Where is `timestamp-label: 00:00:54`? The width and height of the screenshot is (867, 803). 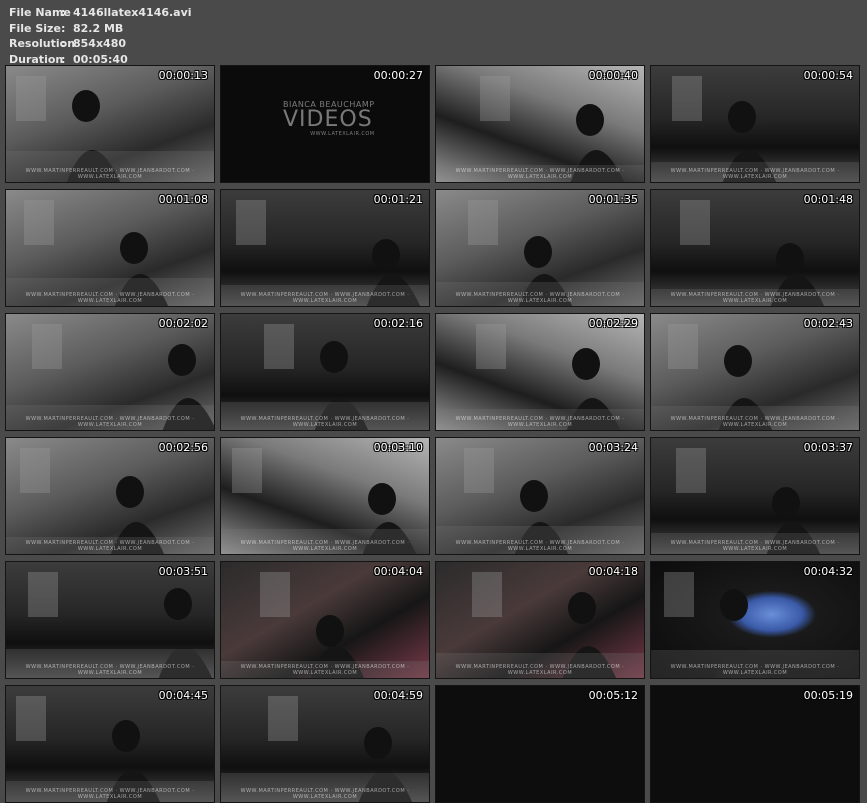 timestamp-label: 00:00:54 is located at coordinates (828, 75).